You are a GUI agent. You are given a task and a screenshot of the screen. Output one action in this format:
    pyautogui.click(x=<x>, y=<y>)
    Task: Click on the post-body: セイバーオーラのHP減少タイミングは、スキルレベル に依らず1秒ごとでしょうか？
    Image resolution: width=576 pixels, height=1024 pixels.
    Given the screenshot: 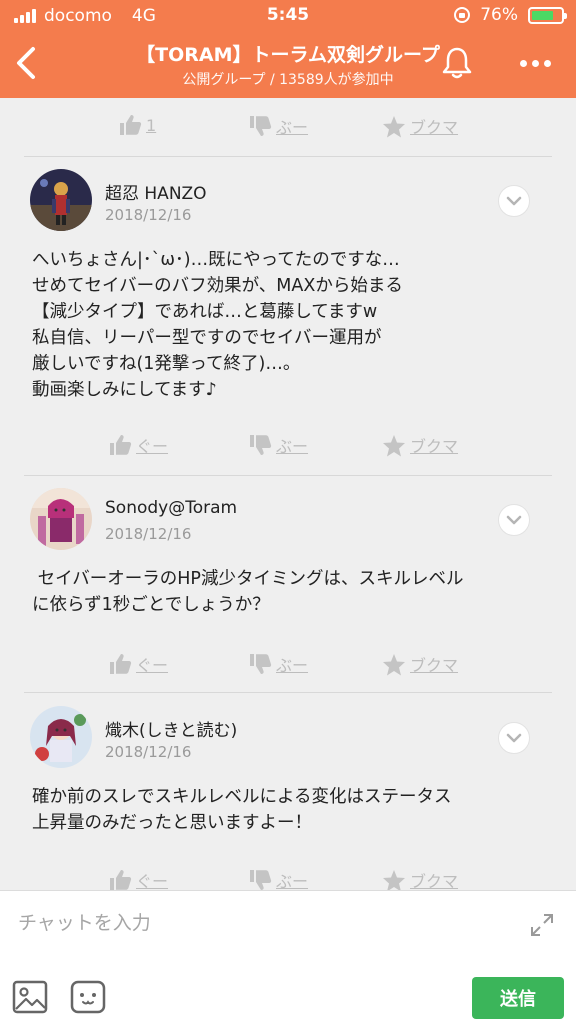 What is the action you would take?
    pyautogui.click(x=248, y=592)
    